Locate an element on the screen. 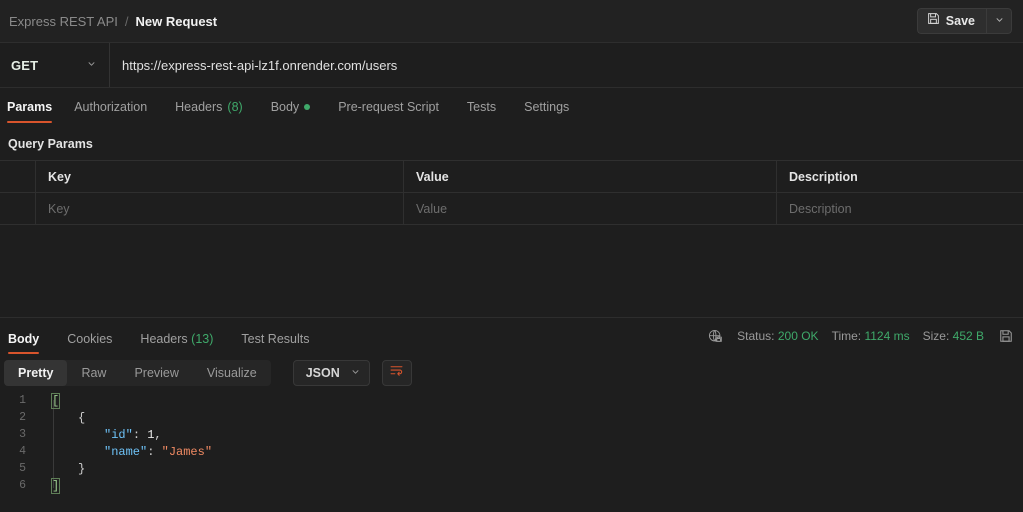  code-line-text: ] is located at coordinates (50, 485).